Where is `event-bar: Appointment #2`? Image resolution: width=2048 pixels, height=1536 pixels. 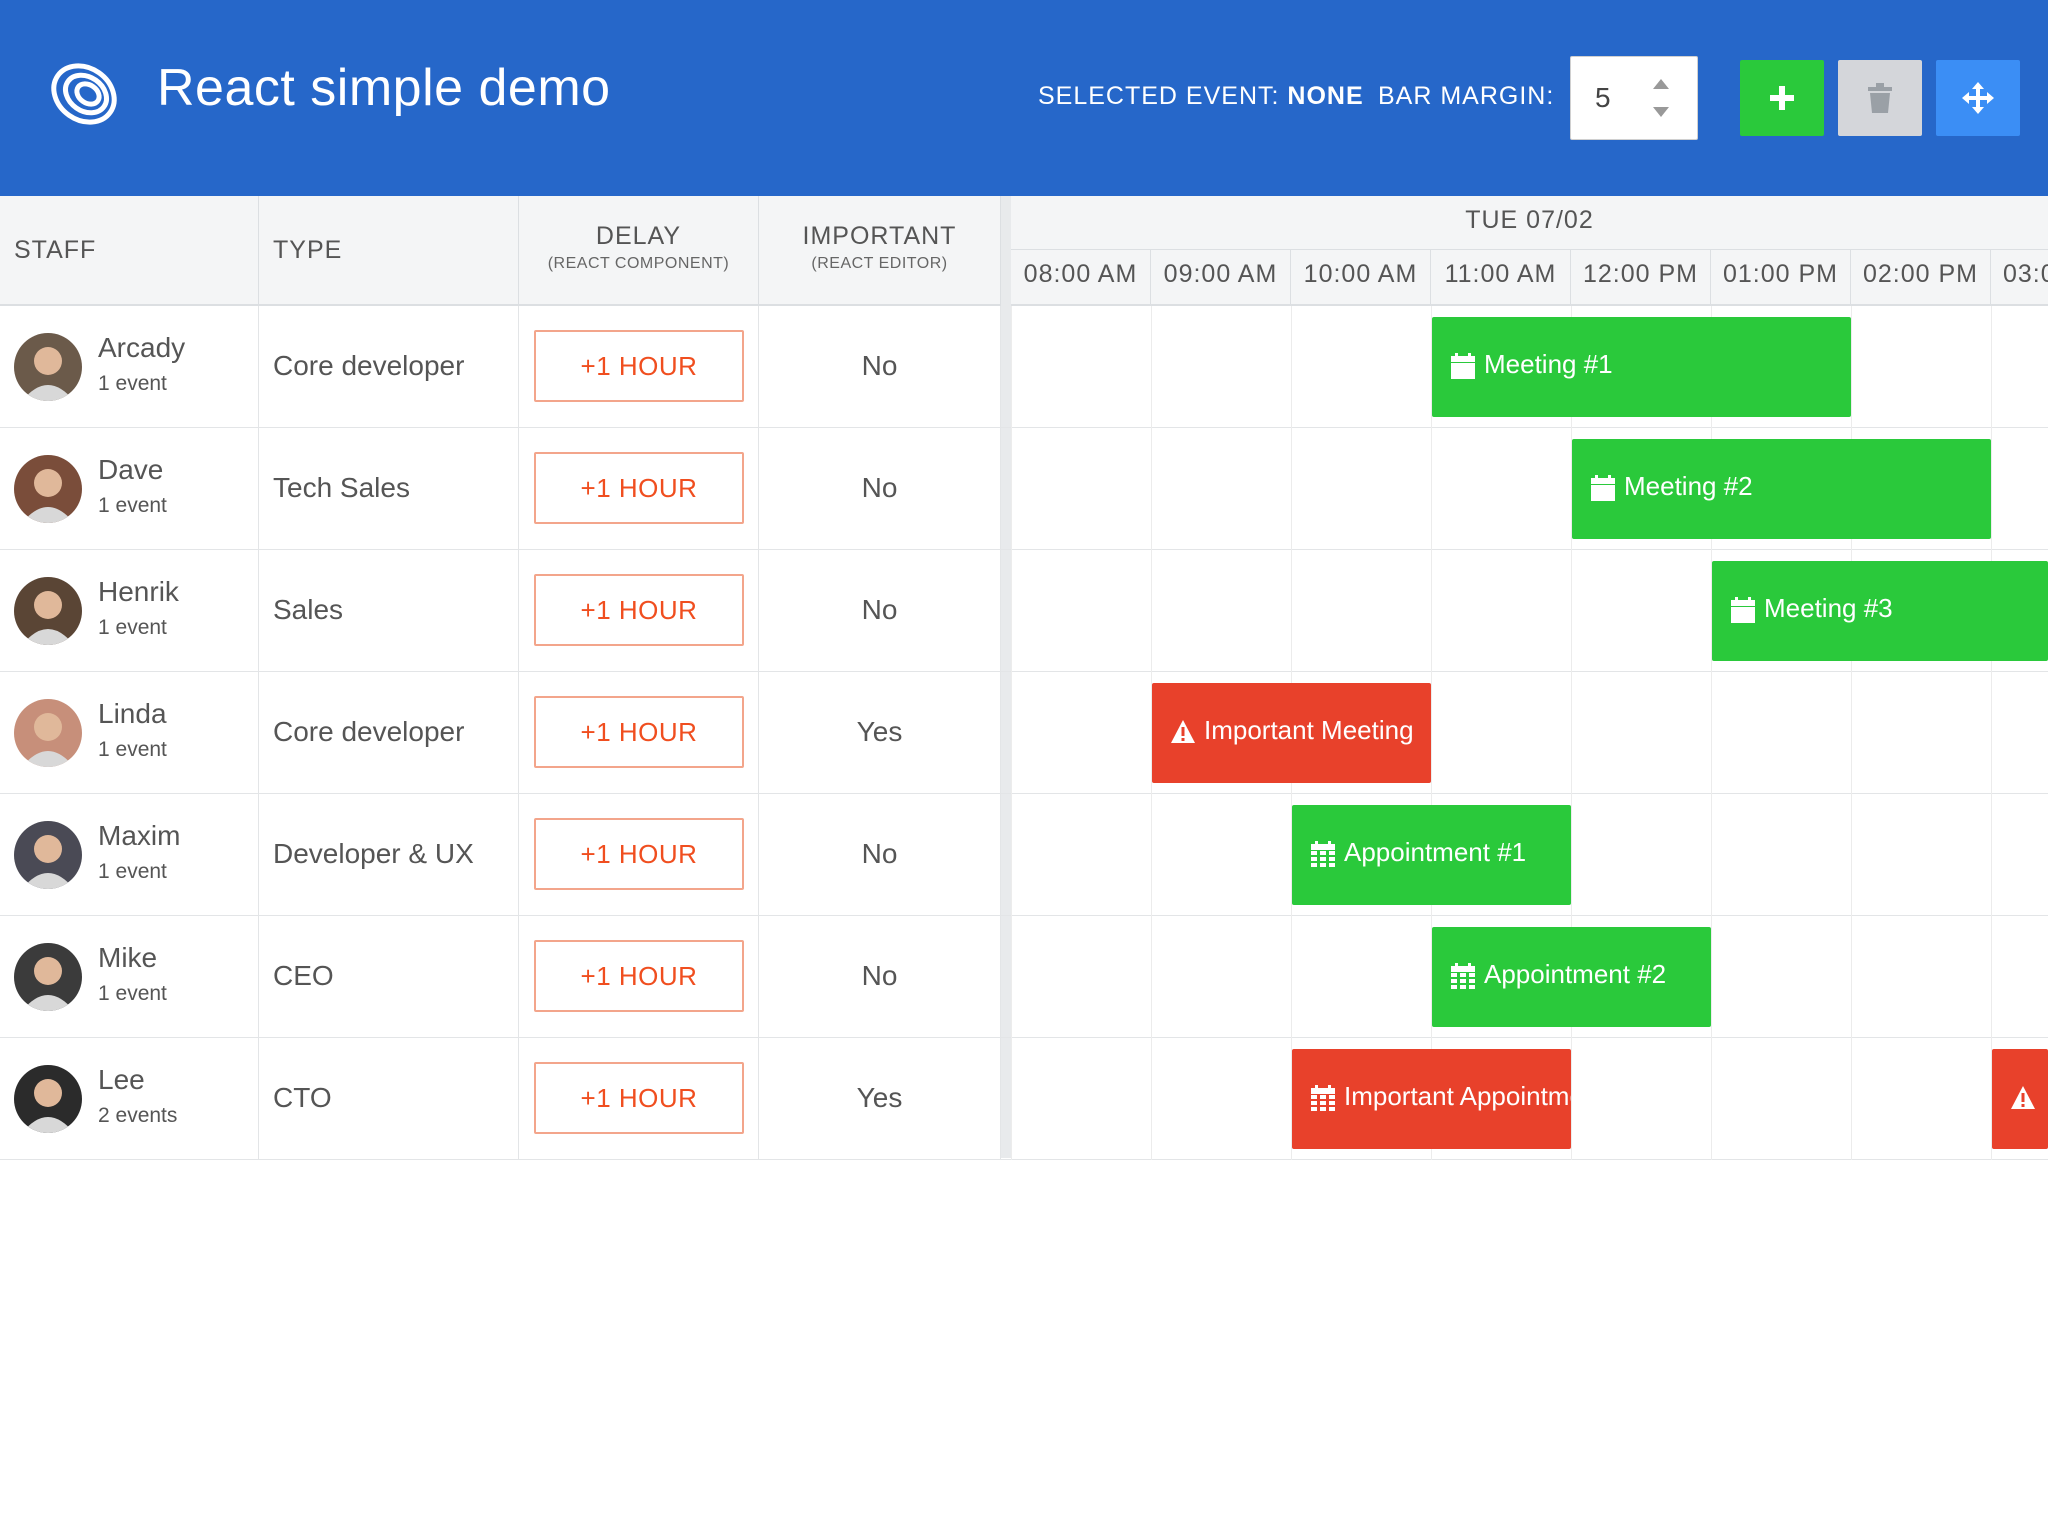
event-bar: Appointment #2 is located at coordinates (1571, 977).